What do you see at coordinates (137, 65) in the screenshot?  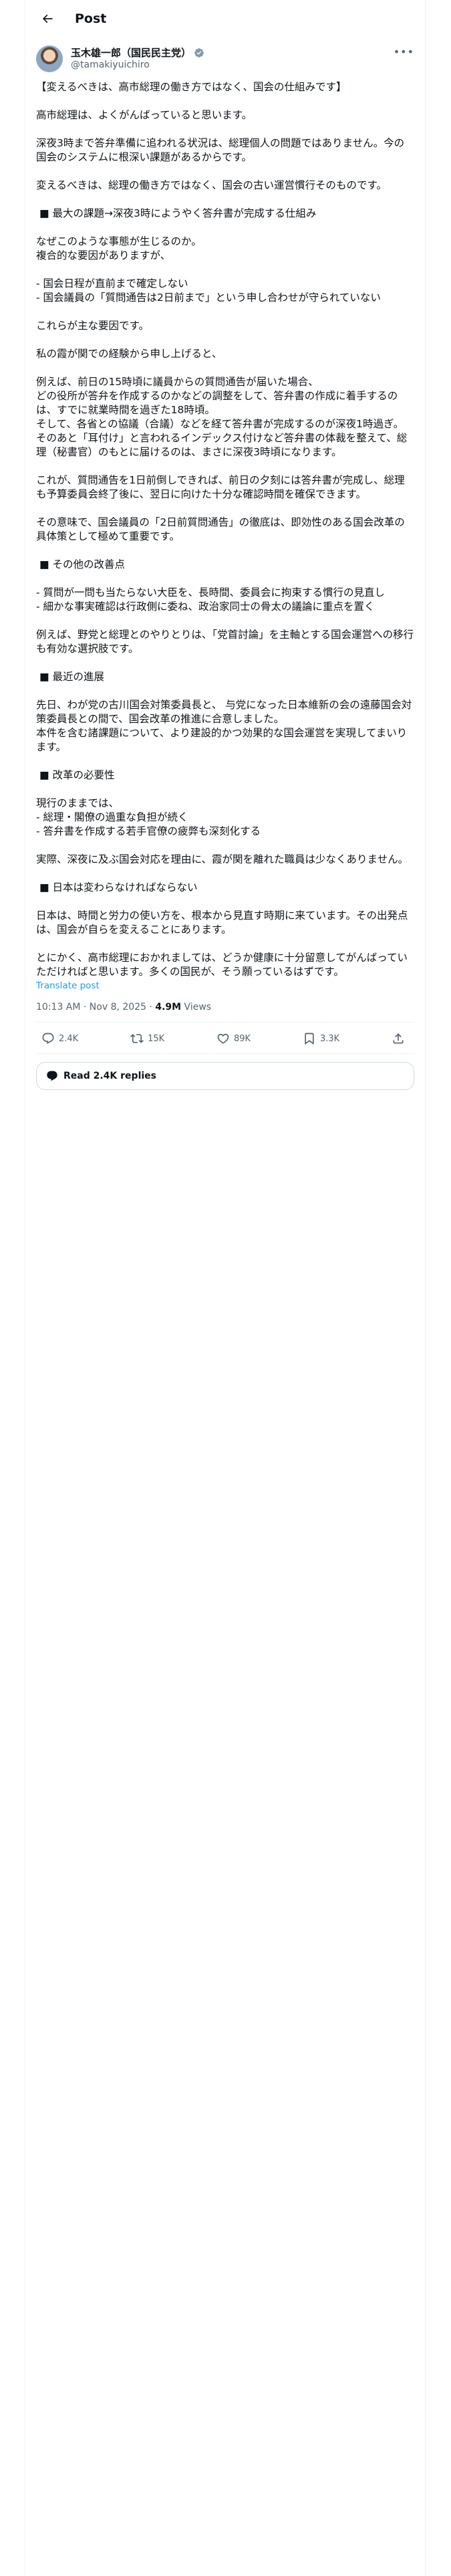 I see `author-handle: @tamakiyuichiro` at bounding box center [137, 65].